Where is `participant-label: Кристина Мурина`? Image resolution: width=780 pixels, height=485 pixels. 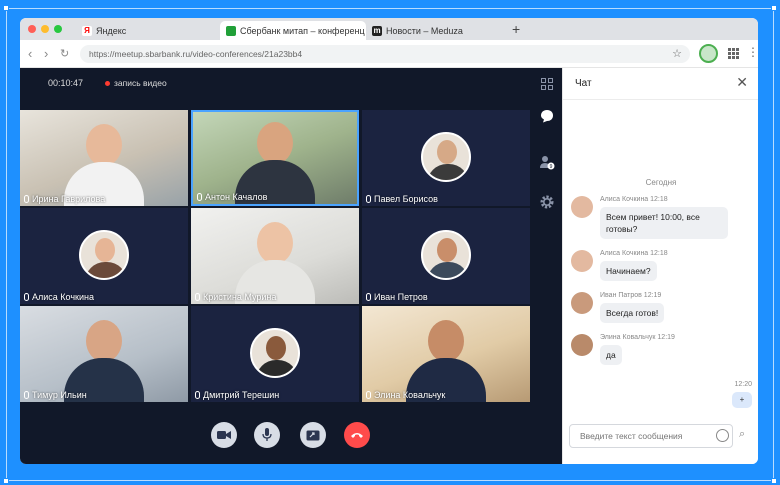 participant-label: Кристина Мурина is located at coordinates (235, 297).